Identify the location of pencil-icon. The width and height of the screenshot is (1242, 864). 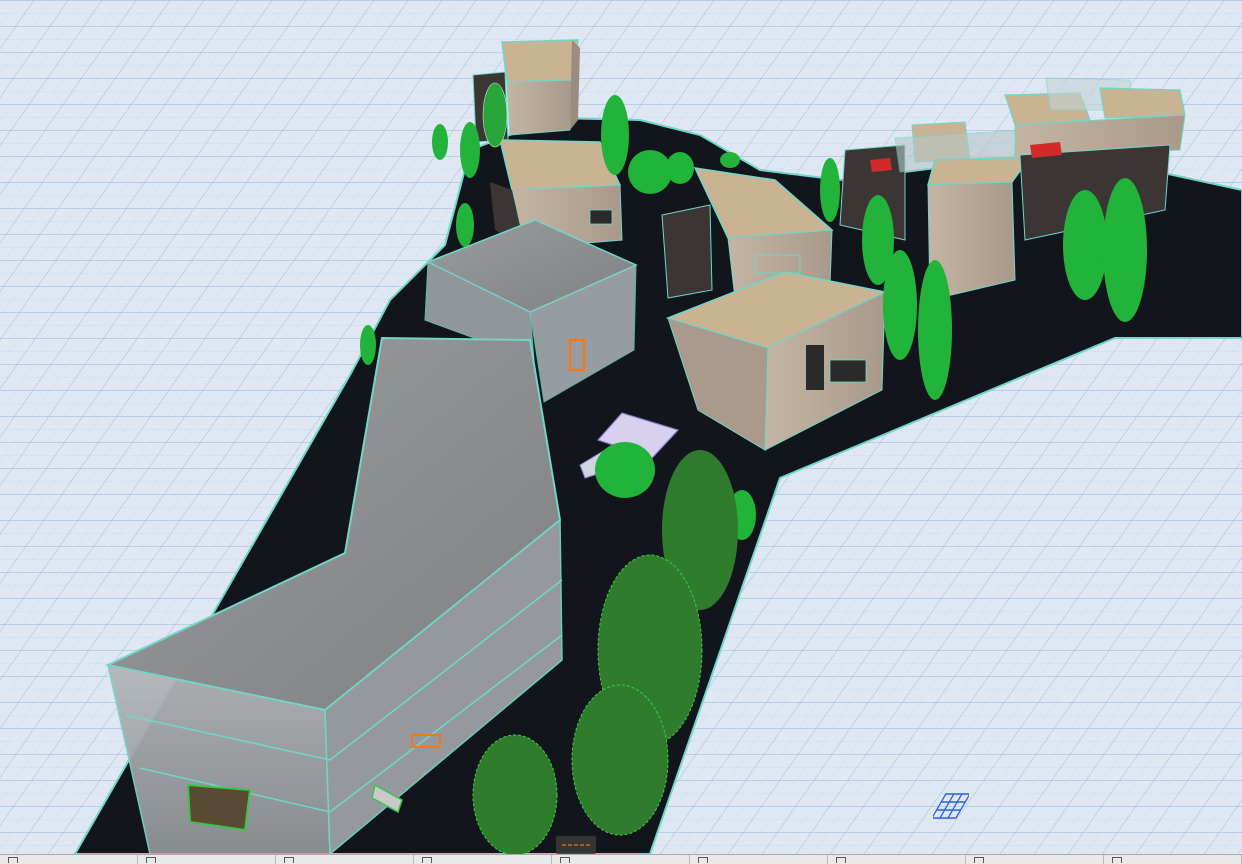
(345, 859).